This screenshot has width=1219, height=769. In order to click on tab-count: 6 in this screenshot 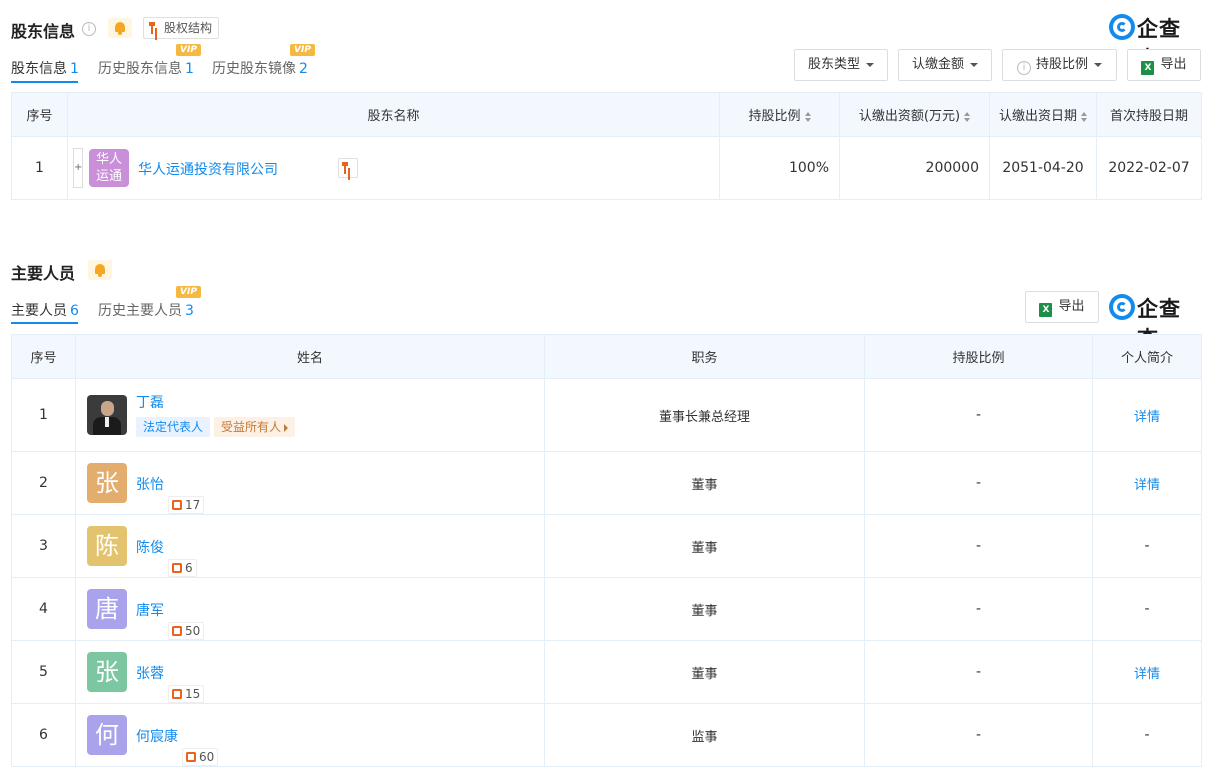, I will do `click(74, 311)`.